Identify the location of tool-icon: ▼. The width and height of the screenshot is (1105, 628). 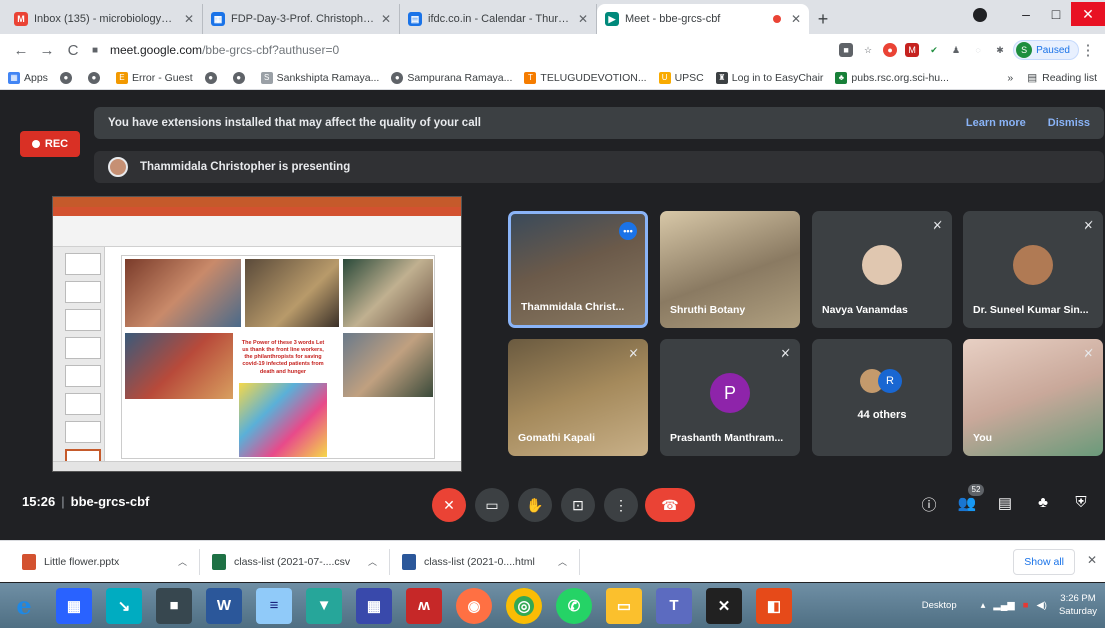
(324, 605).